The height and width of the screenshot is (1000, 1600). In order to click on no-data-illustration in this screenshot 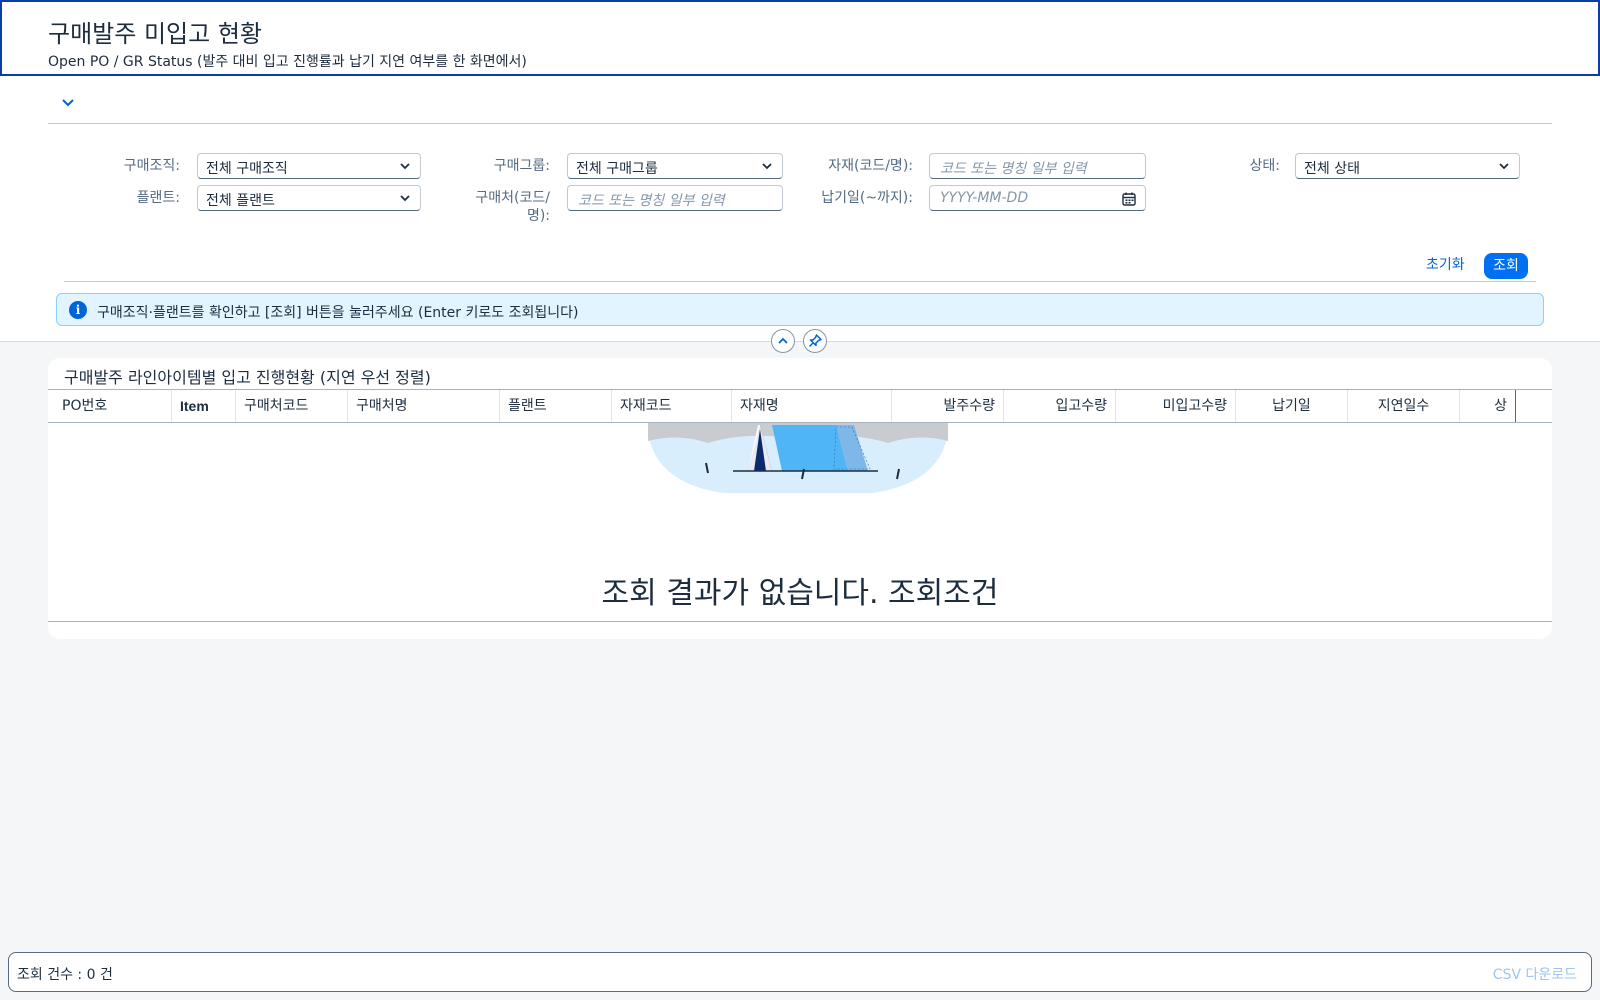, I will do `click(798, 458)`.